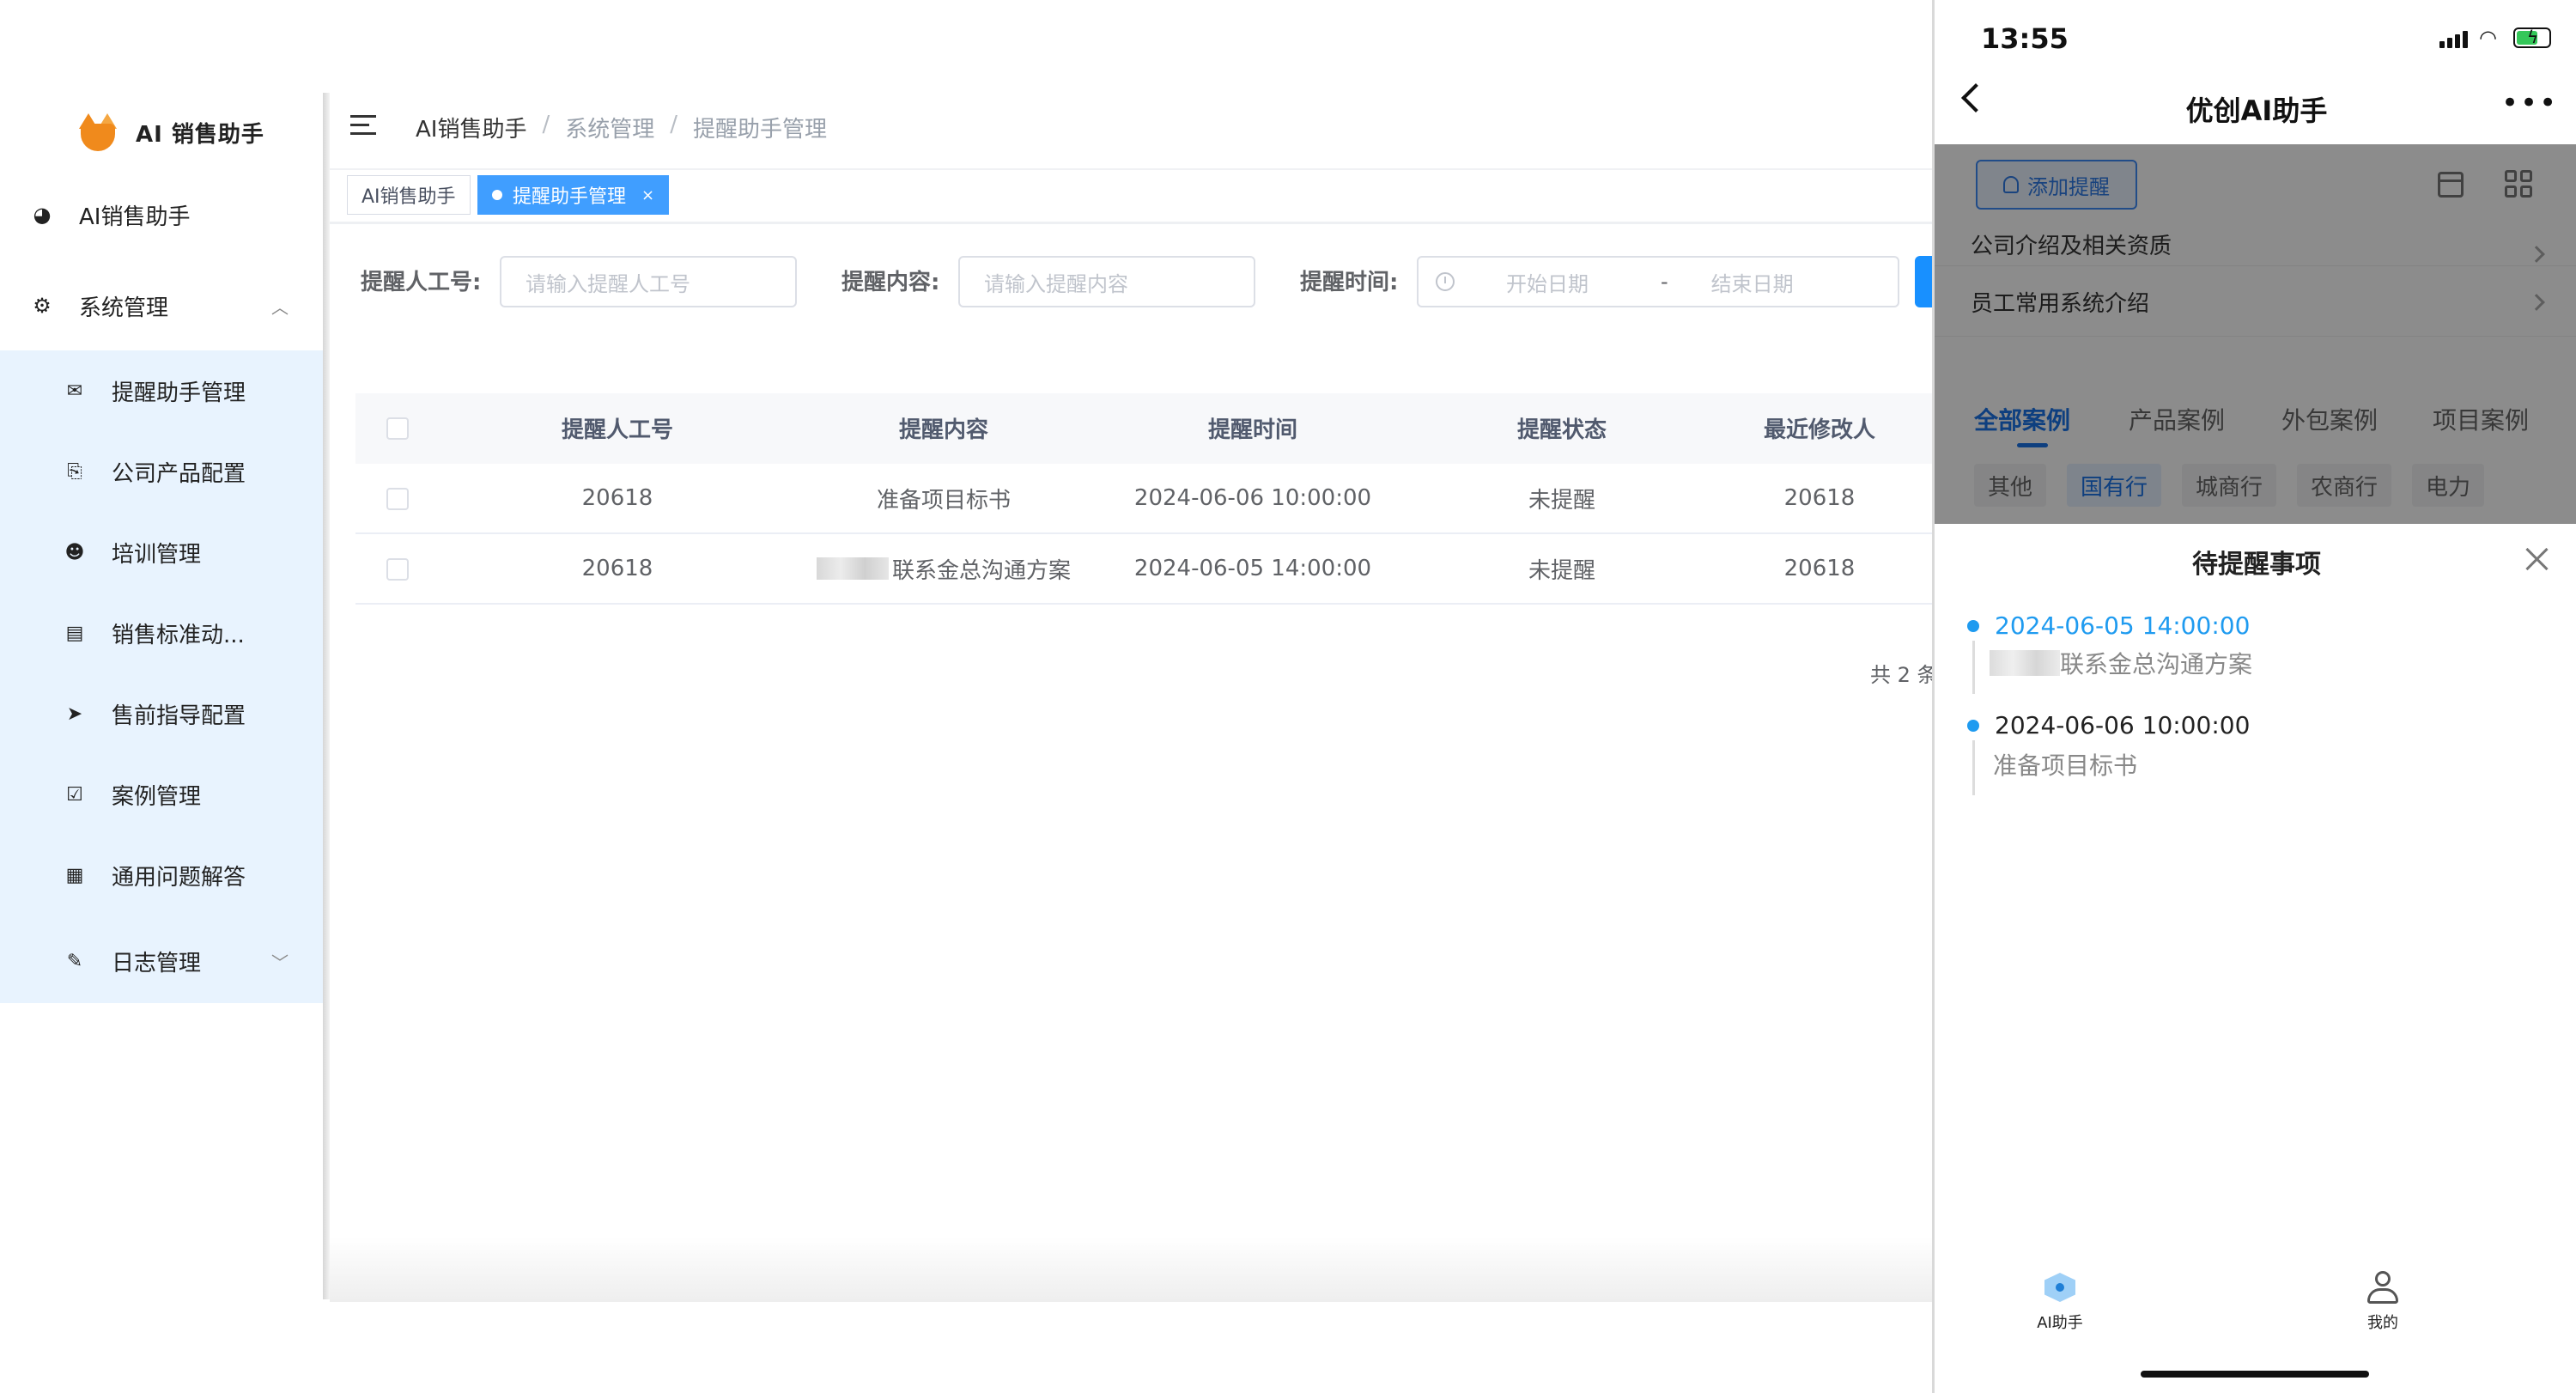 The image size is (2576, 1393). I want to click on checkbox-icon: ☑, so click(74, 795).